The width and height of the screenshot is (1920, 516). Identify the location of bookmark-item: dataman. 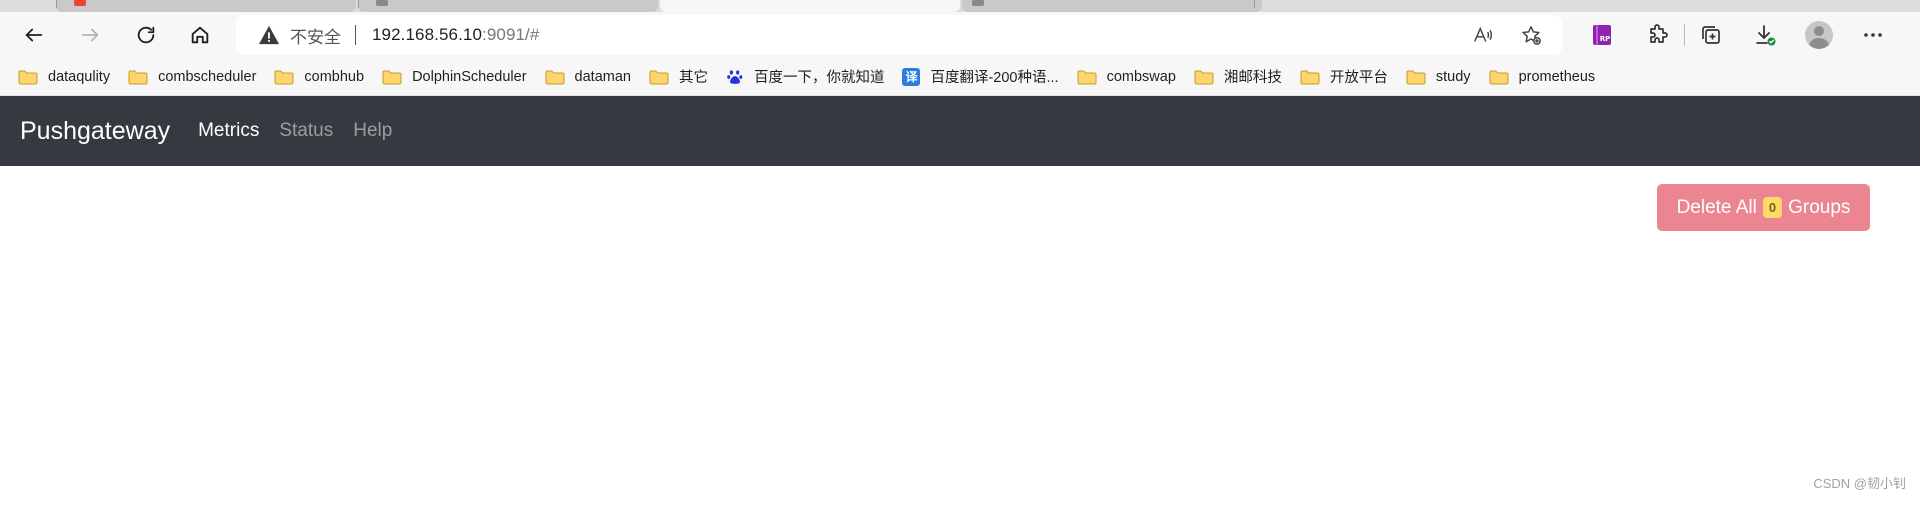
(593, 77).